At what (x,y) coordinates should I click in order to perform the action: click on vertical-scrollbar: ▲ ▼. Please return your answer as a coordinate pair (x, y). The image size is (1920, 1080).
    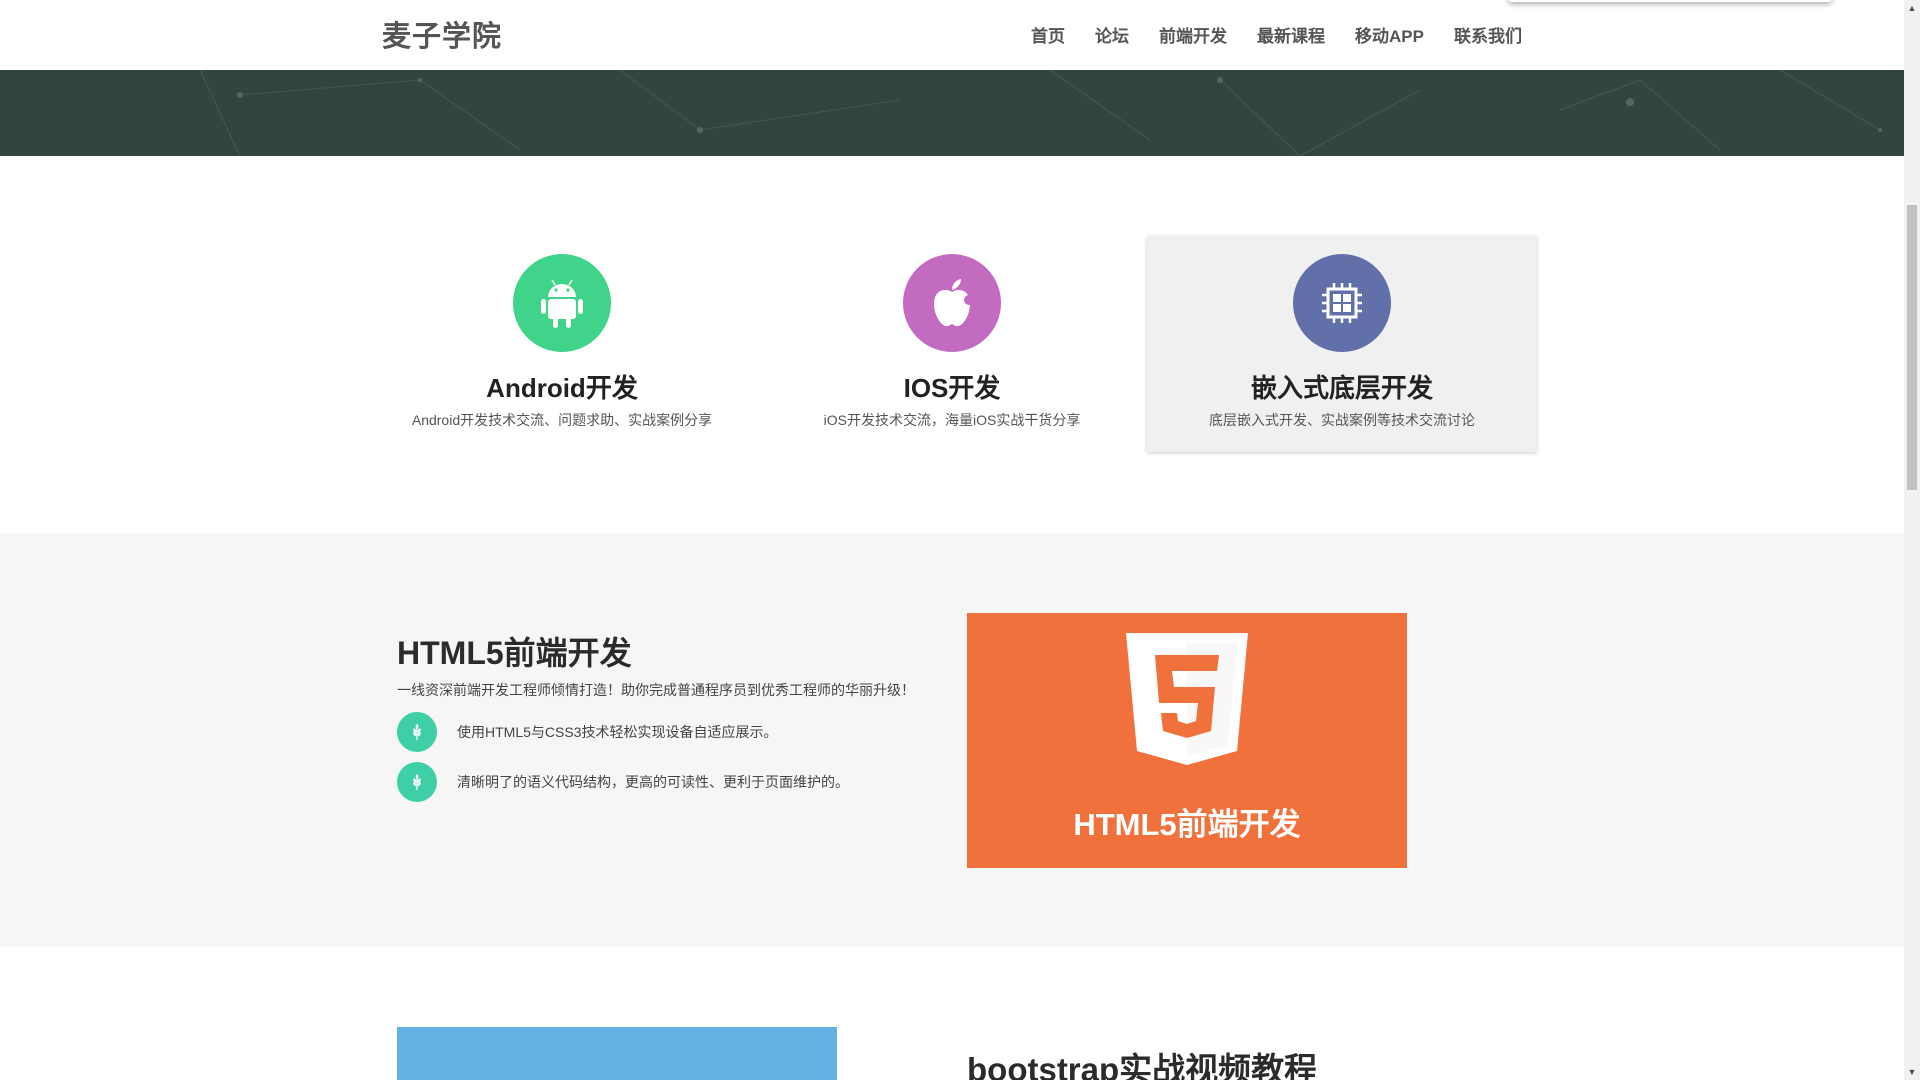
    Looking at the image, I should click on (1912, 540).